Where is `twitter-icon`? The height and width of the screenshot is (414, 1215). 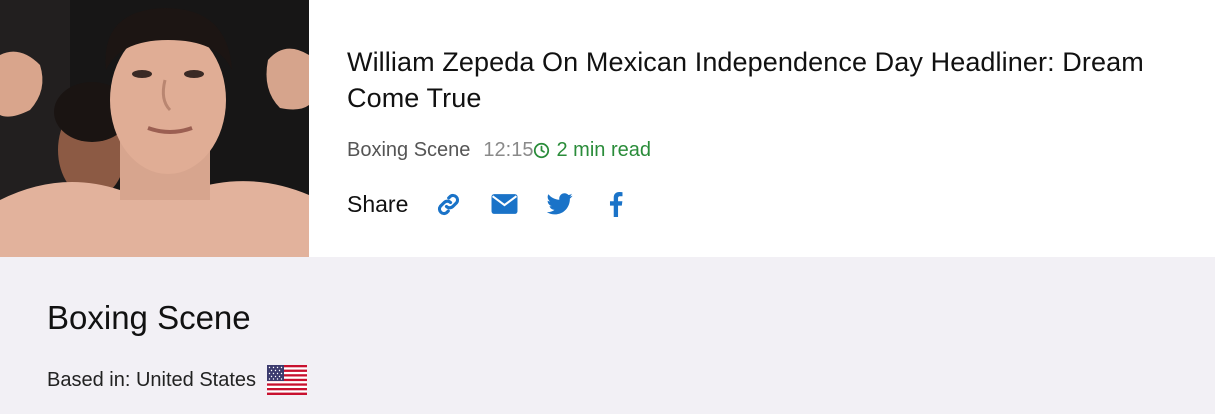 twitter-icon is located at coordinates (560, 204).